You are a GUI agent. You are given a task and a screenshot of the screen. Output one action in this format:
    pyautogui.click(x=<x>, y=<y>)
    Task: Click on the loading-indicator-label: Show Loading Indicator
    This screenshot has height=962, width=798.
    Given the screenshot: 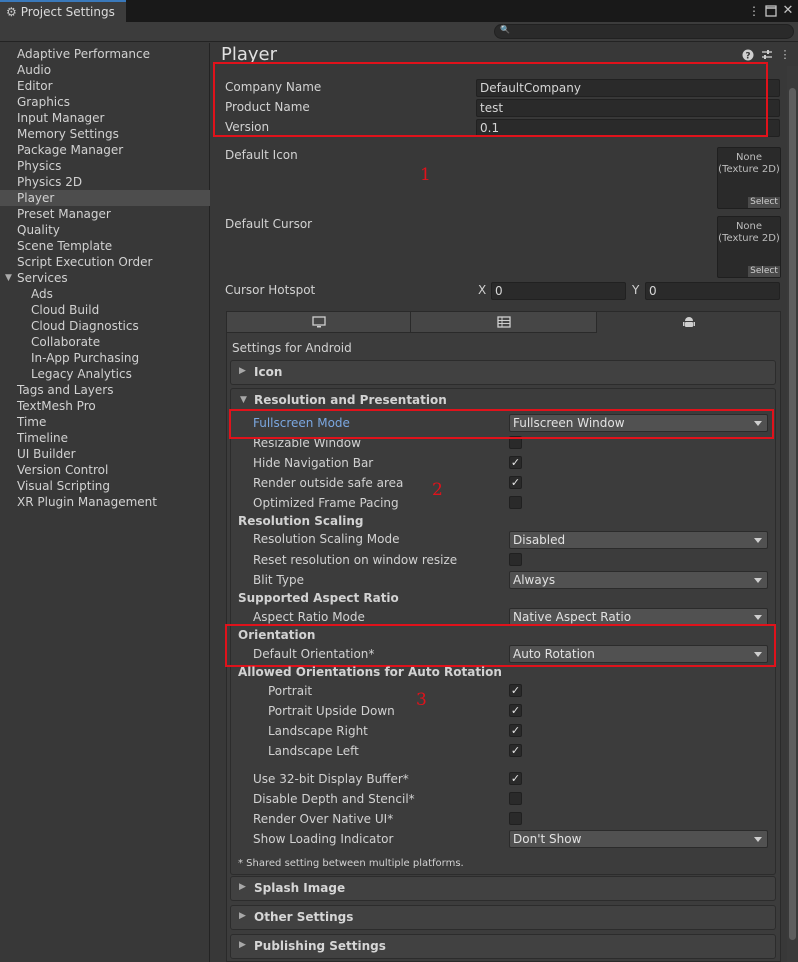 What is the action you would take?
    pyautogui.click(x=323, y=839)
    